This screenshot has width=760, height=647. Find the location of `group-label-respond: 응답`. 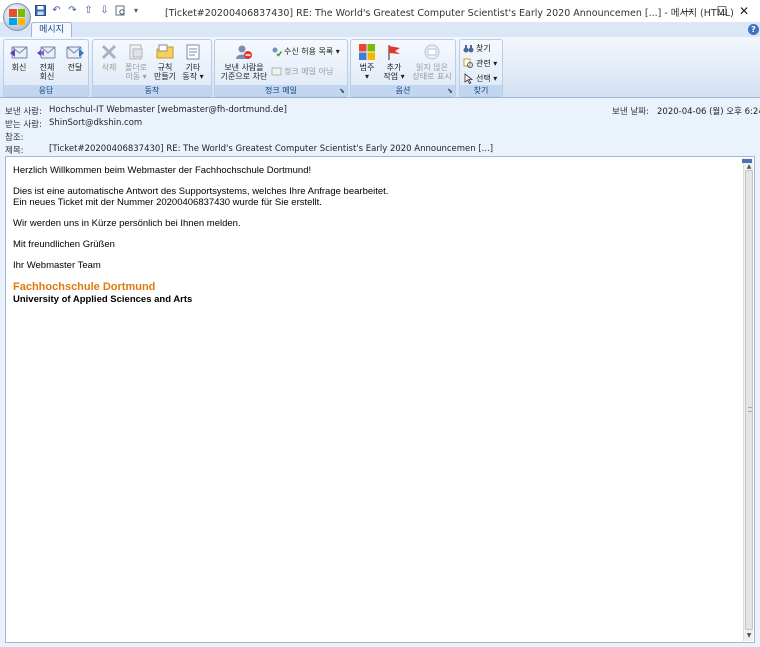

group-label-respond: 응답 is located at coordinates (46, 90).